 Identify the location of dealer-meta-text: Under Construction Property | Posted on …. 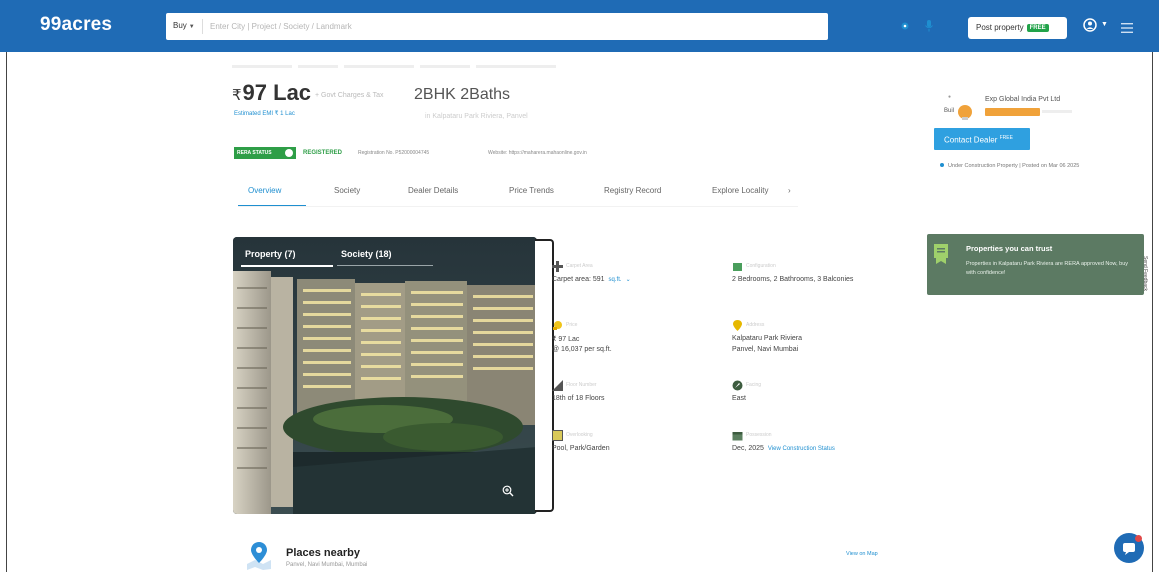
(1014, 166).